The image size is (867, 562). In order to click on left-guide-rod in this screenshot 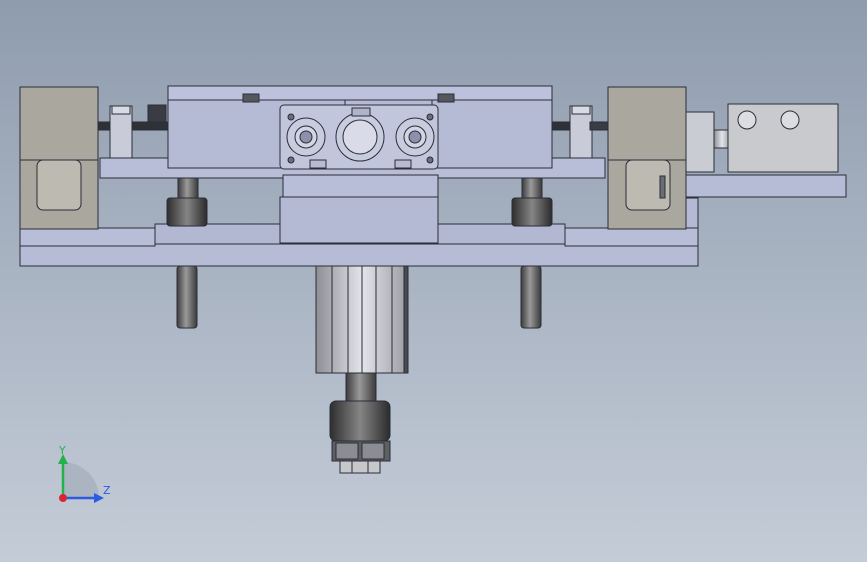, I will do `click(133, 126)`.